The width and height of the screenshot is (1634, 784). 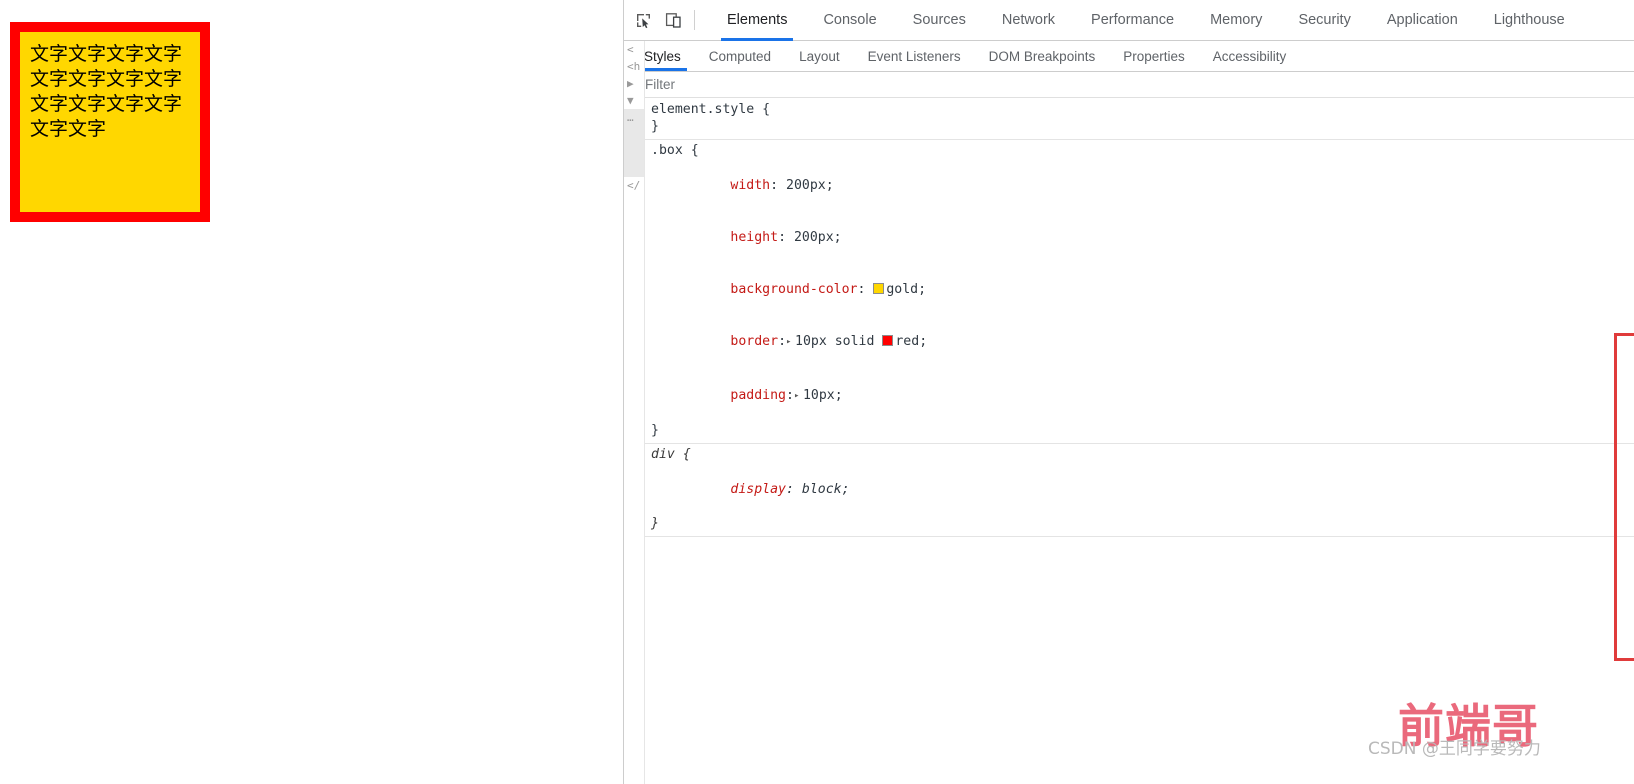 I want to click on css-declaration-padding: padding:▸ 10px;, so click(x=1142, y=395).